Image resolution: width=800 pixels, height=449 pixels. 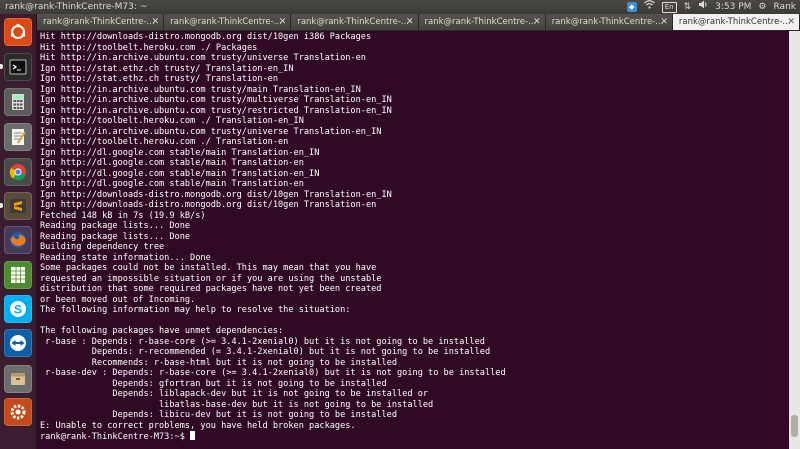 I want to click on system-tray: ◆ En ⇅ 3:53 PM ⚙ Rank, so click(x=711, y=7).